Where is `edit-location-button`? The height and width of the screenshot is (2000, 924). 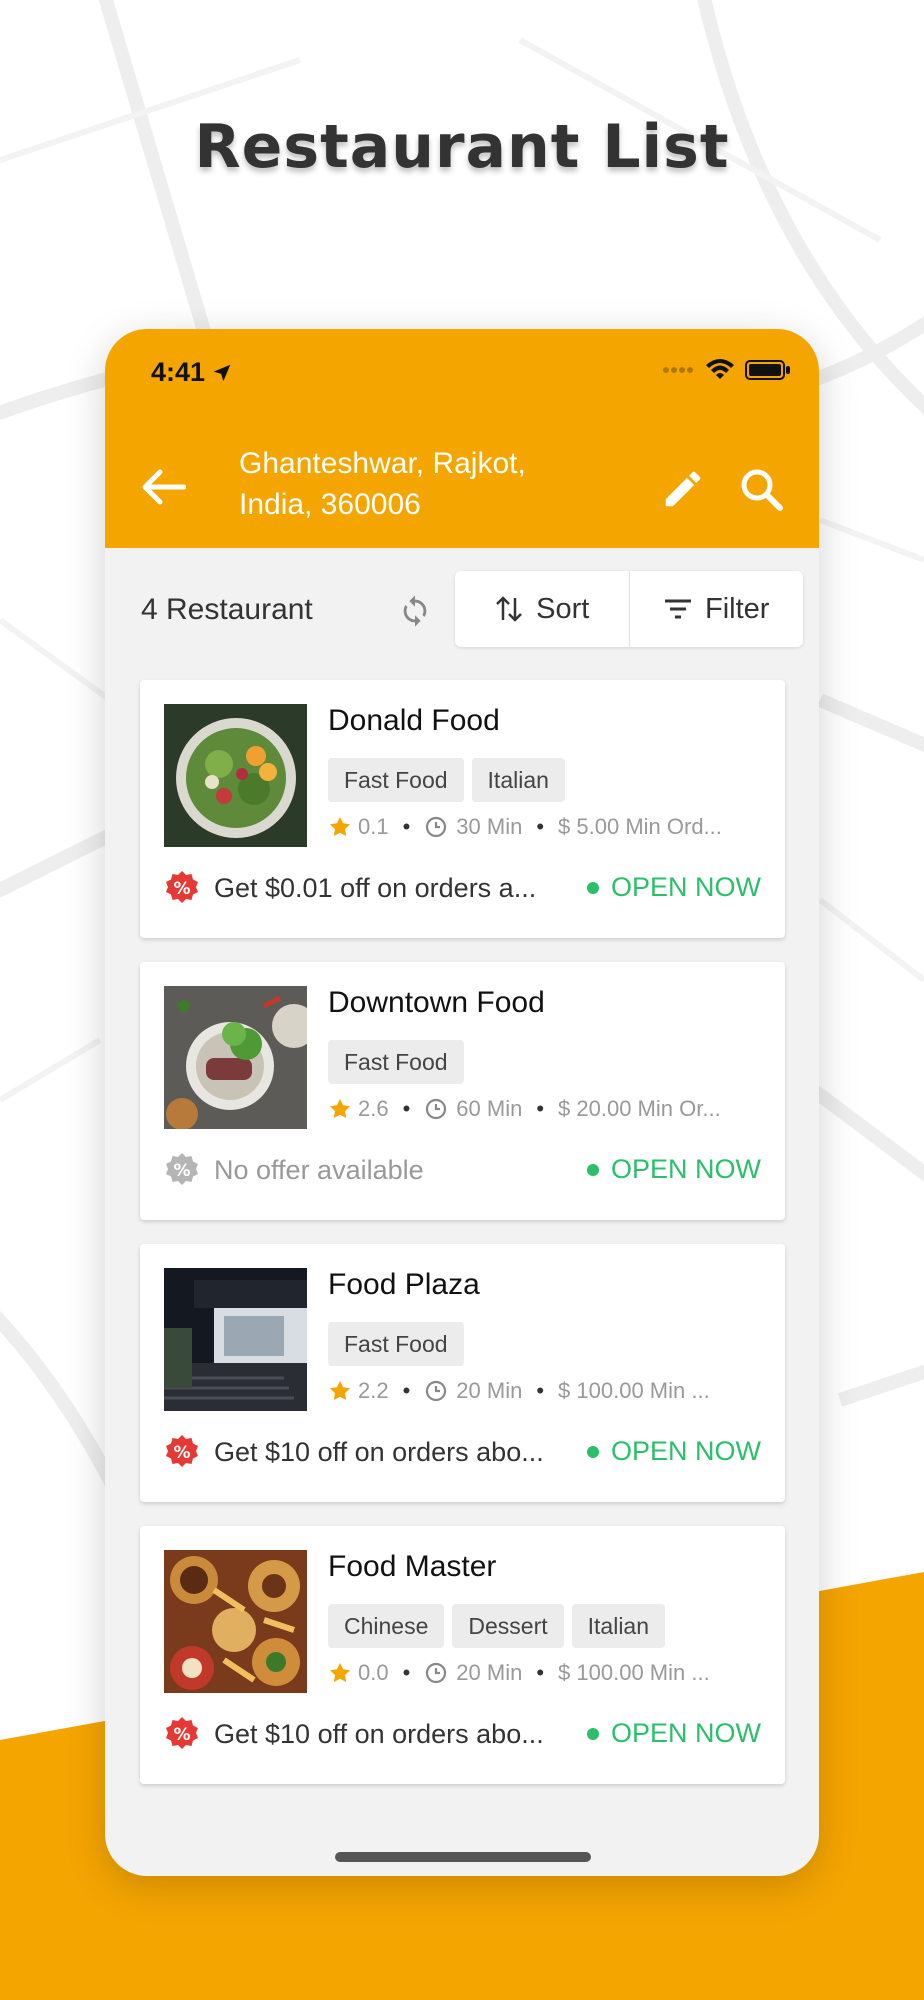
edit-location-button is located at coordinates (683, 489).